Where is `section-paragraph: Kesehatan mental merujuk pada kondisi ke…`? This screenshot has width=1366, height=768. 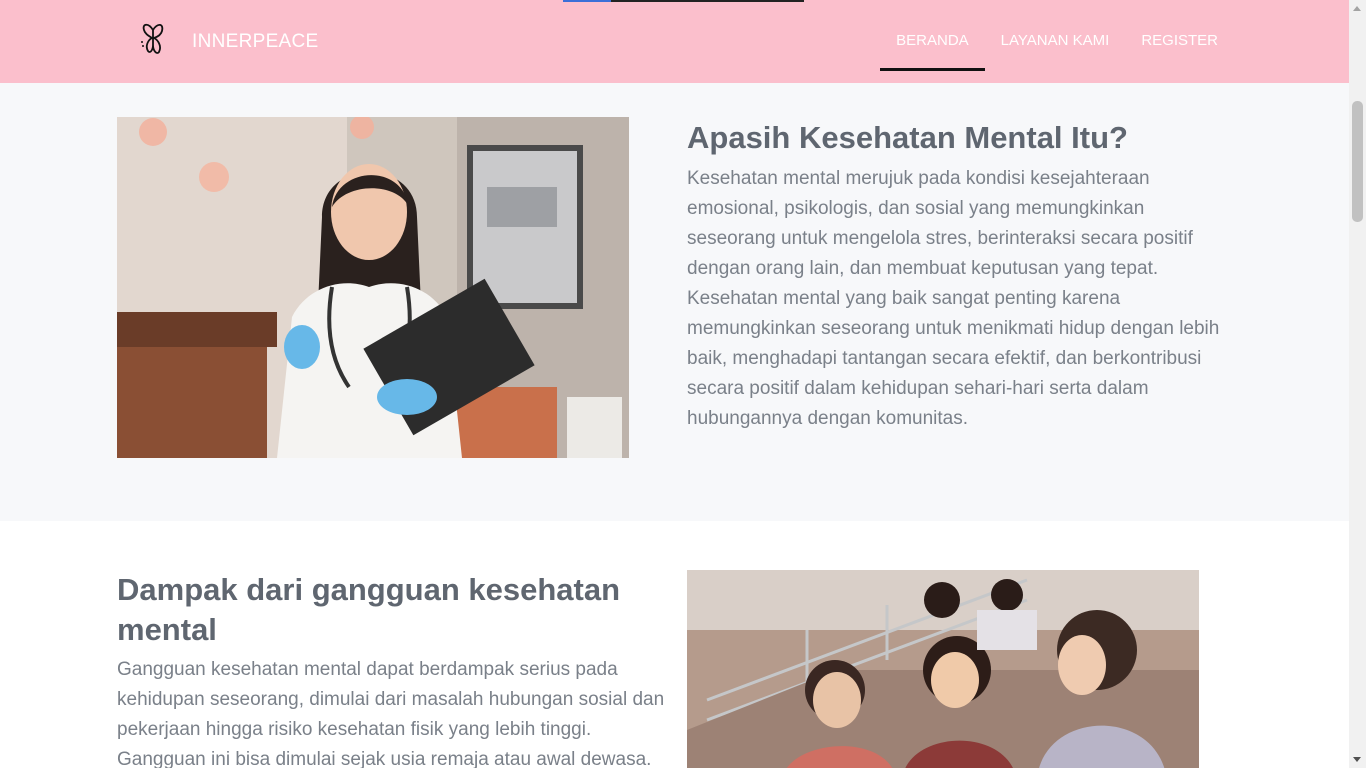 section-paragraph: Kesehatan mental merujuk pada kondisi ke… is located at coordinates (953, 298).